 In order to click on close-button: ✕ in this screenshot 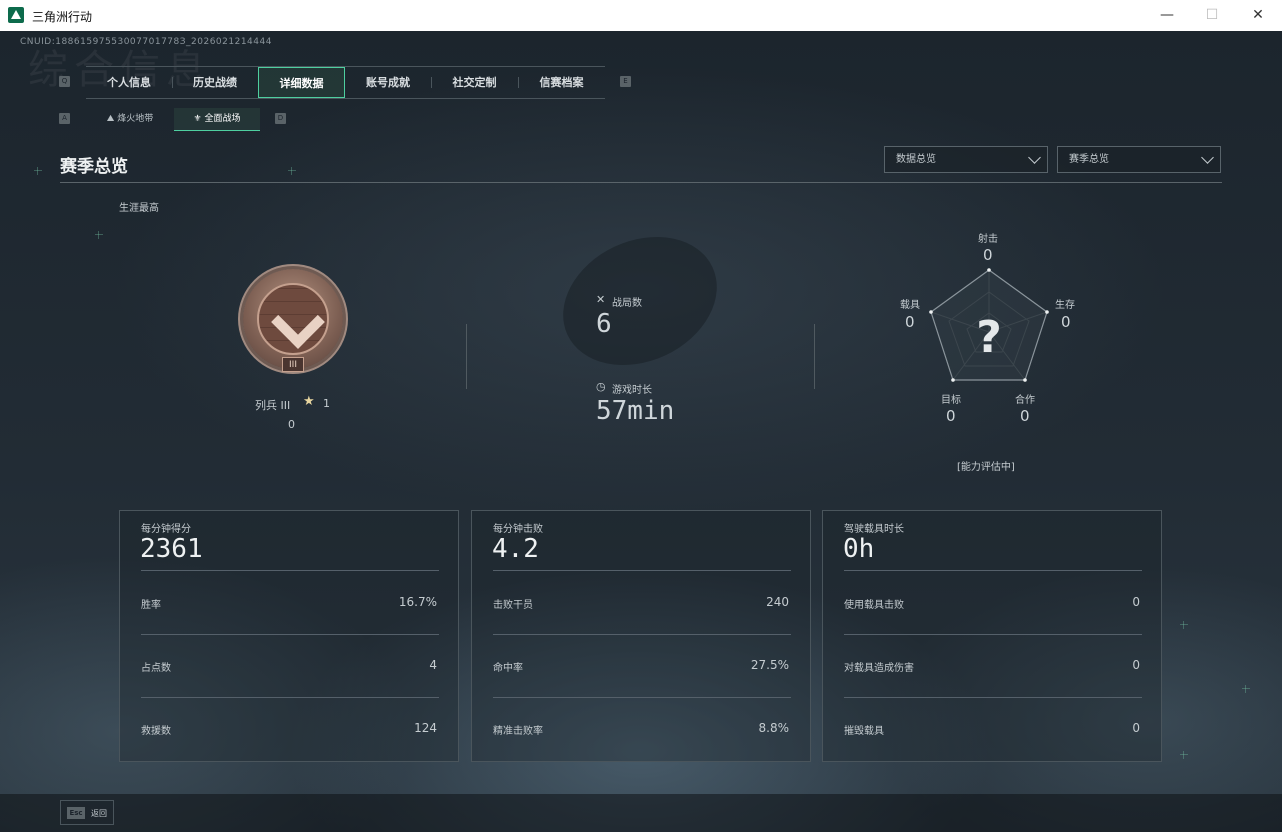, I will do `click(1258, 15)`.